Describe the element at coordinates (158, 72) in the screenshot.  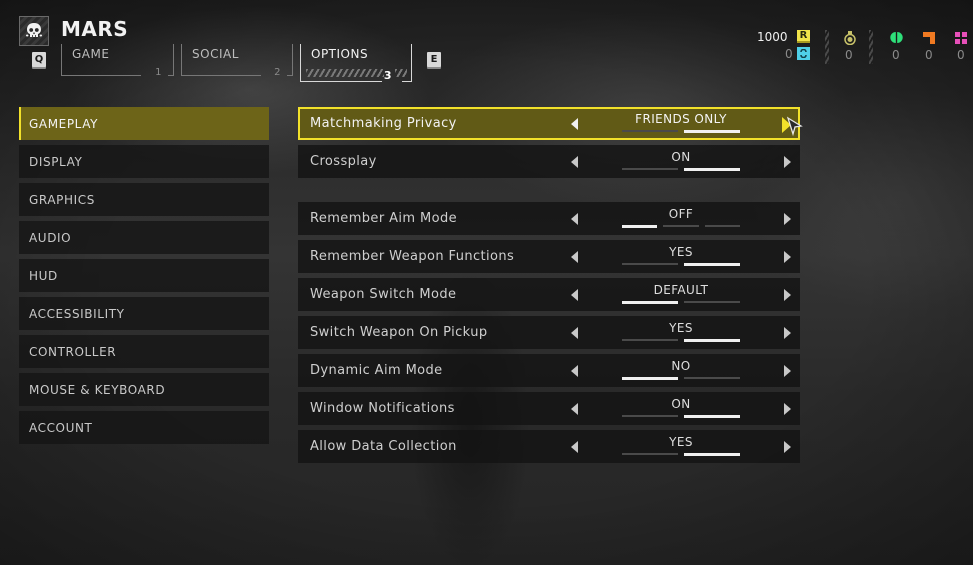
I see `tab-number: 1` at that location.